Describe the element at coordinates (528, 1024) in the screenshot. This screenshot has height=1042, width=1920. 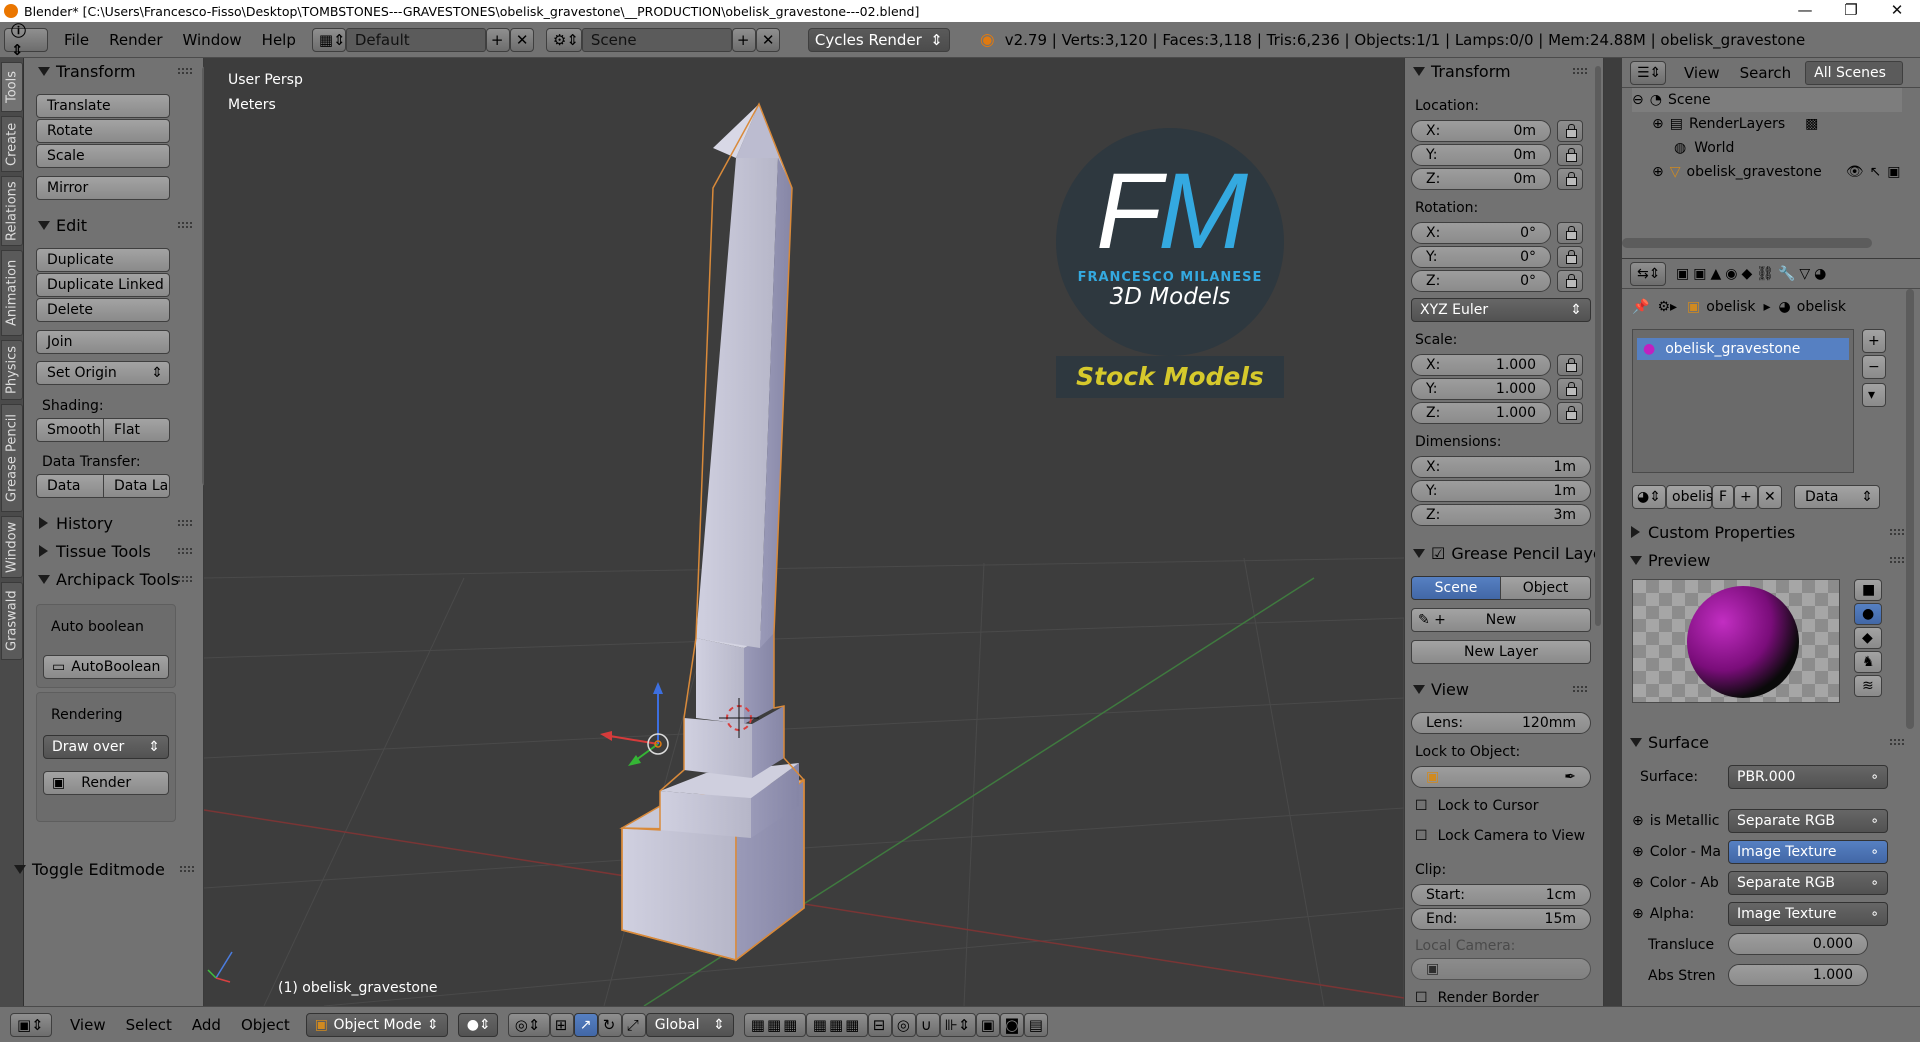
I see `pivot-point-dropdown: ◎⇕` at that location.